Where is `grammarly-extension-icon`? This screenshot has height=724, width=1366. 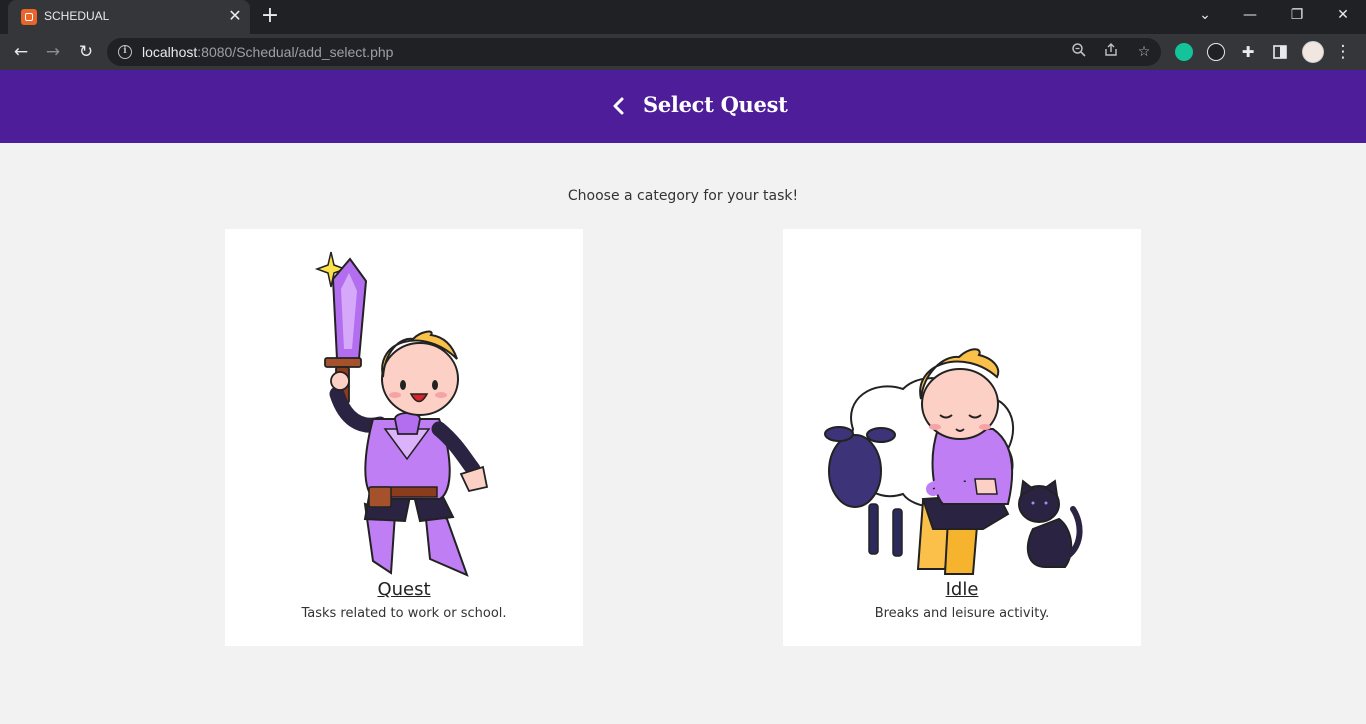 grammarly-extension-icon is located at coordinates (1184, 52).